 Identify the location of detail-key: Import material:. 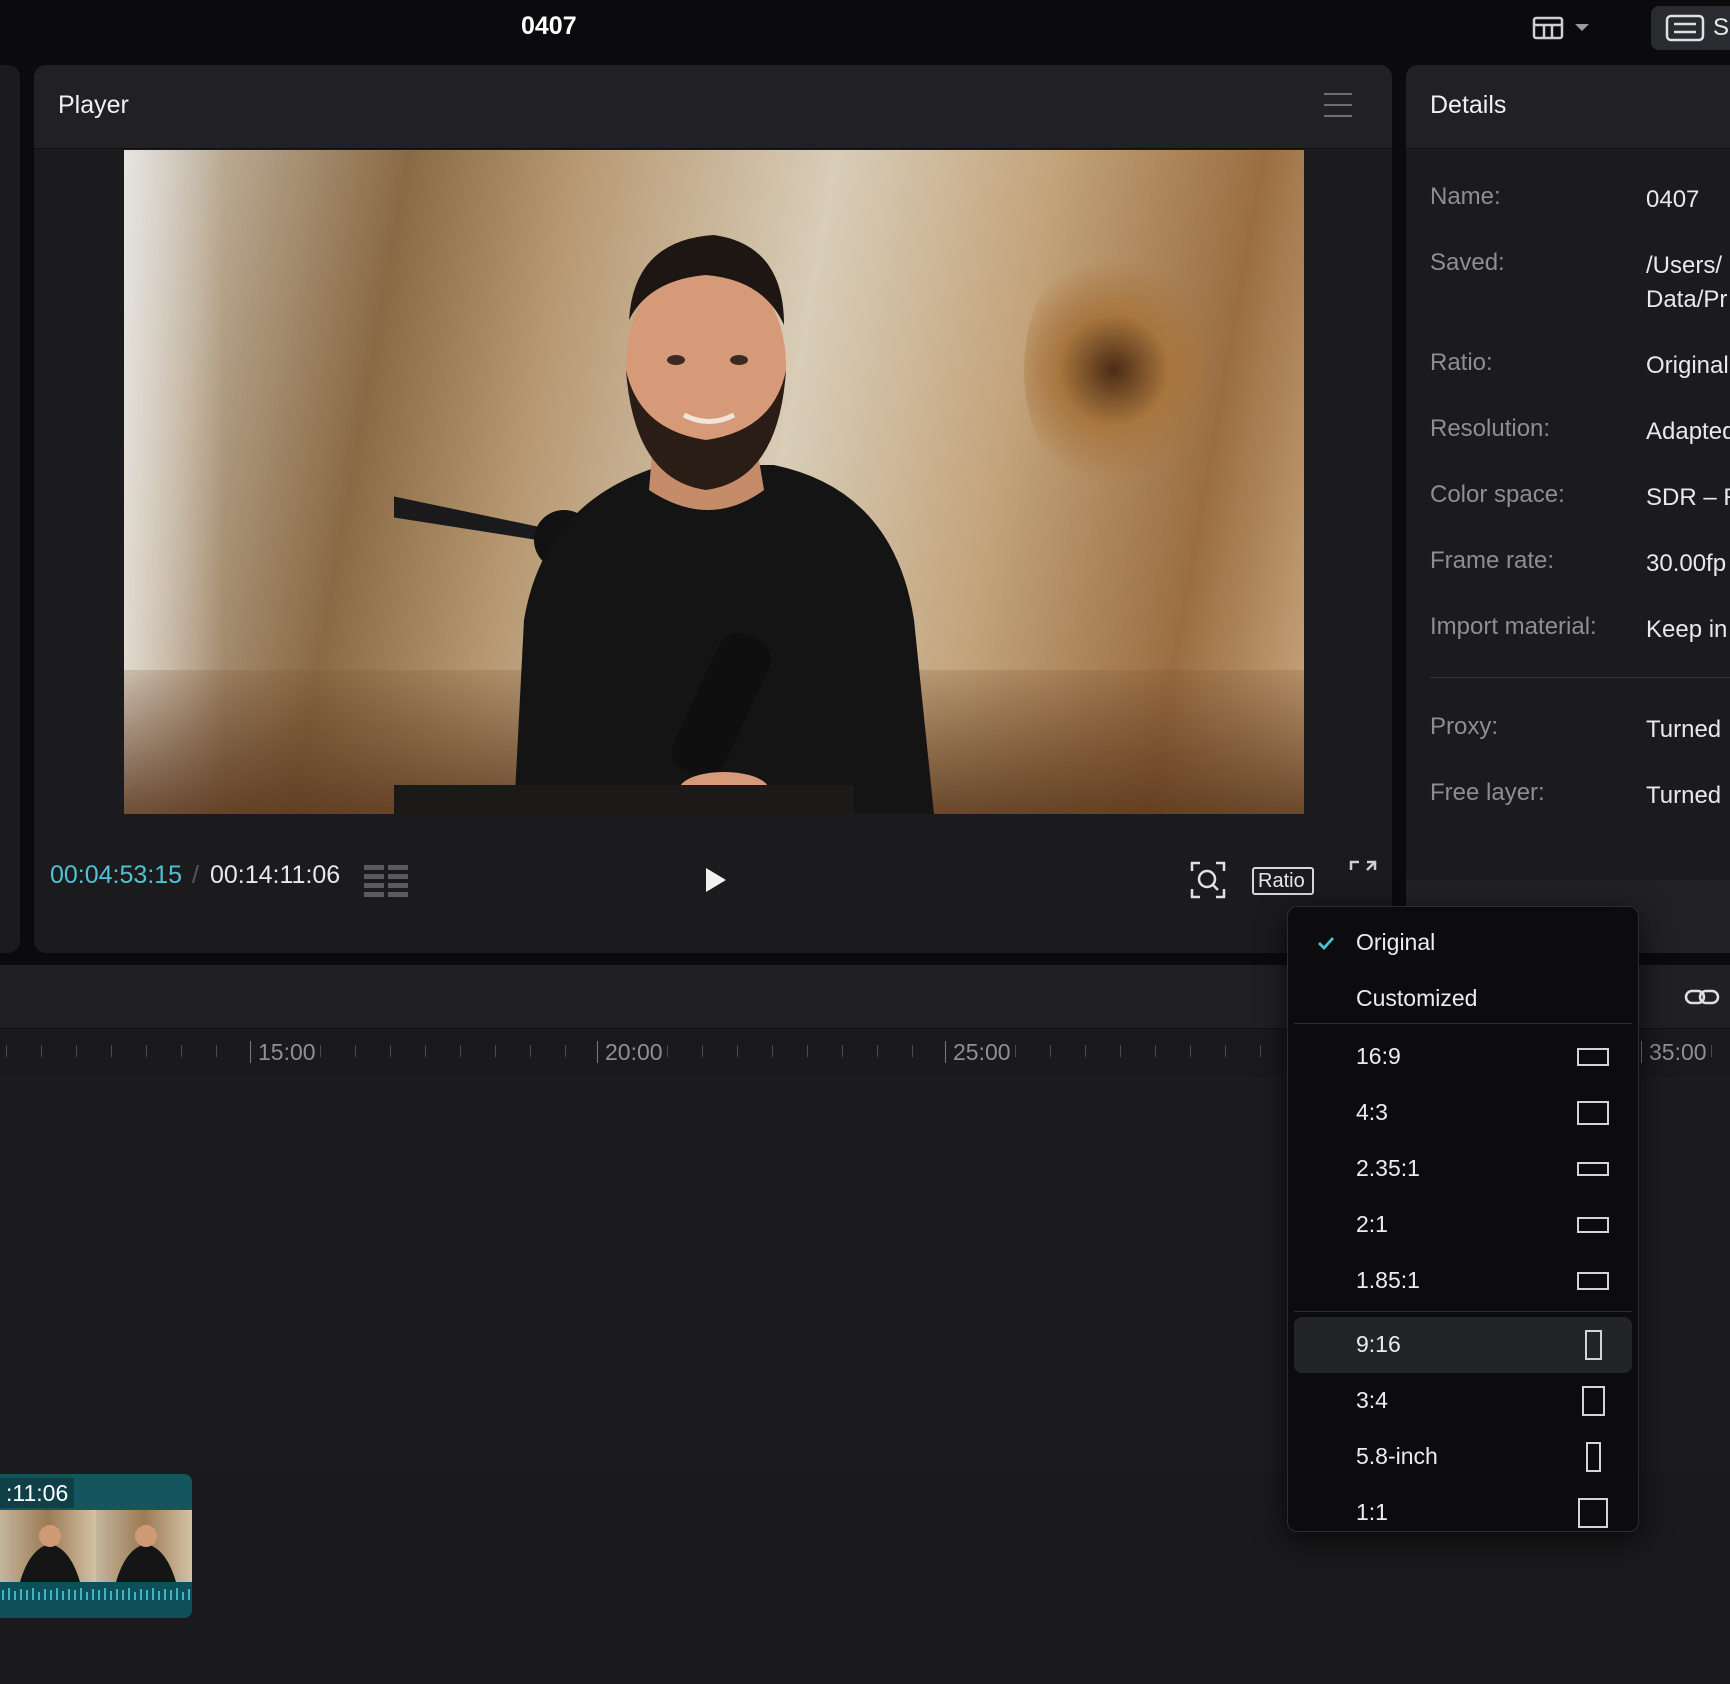
(1513, 626).